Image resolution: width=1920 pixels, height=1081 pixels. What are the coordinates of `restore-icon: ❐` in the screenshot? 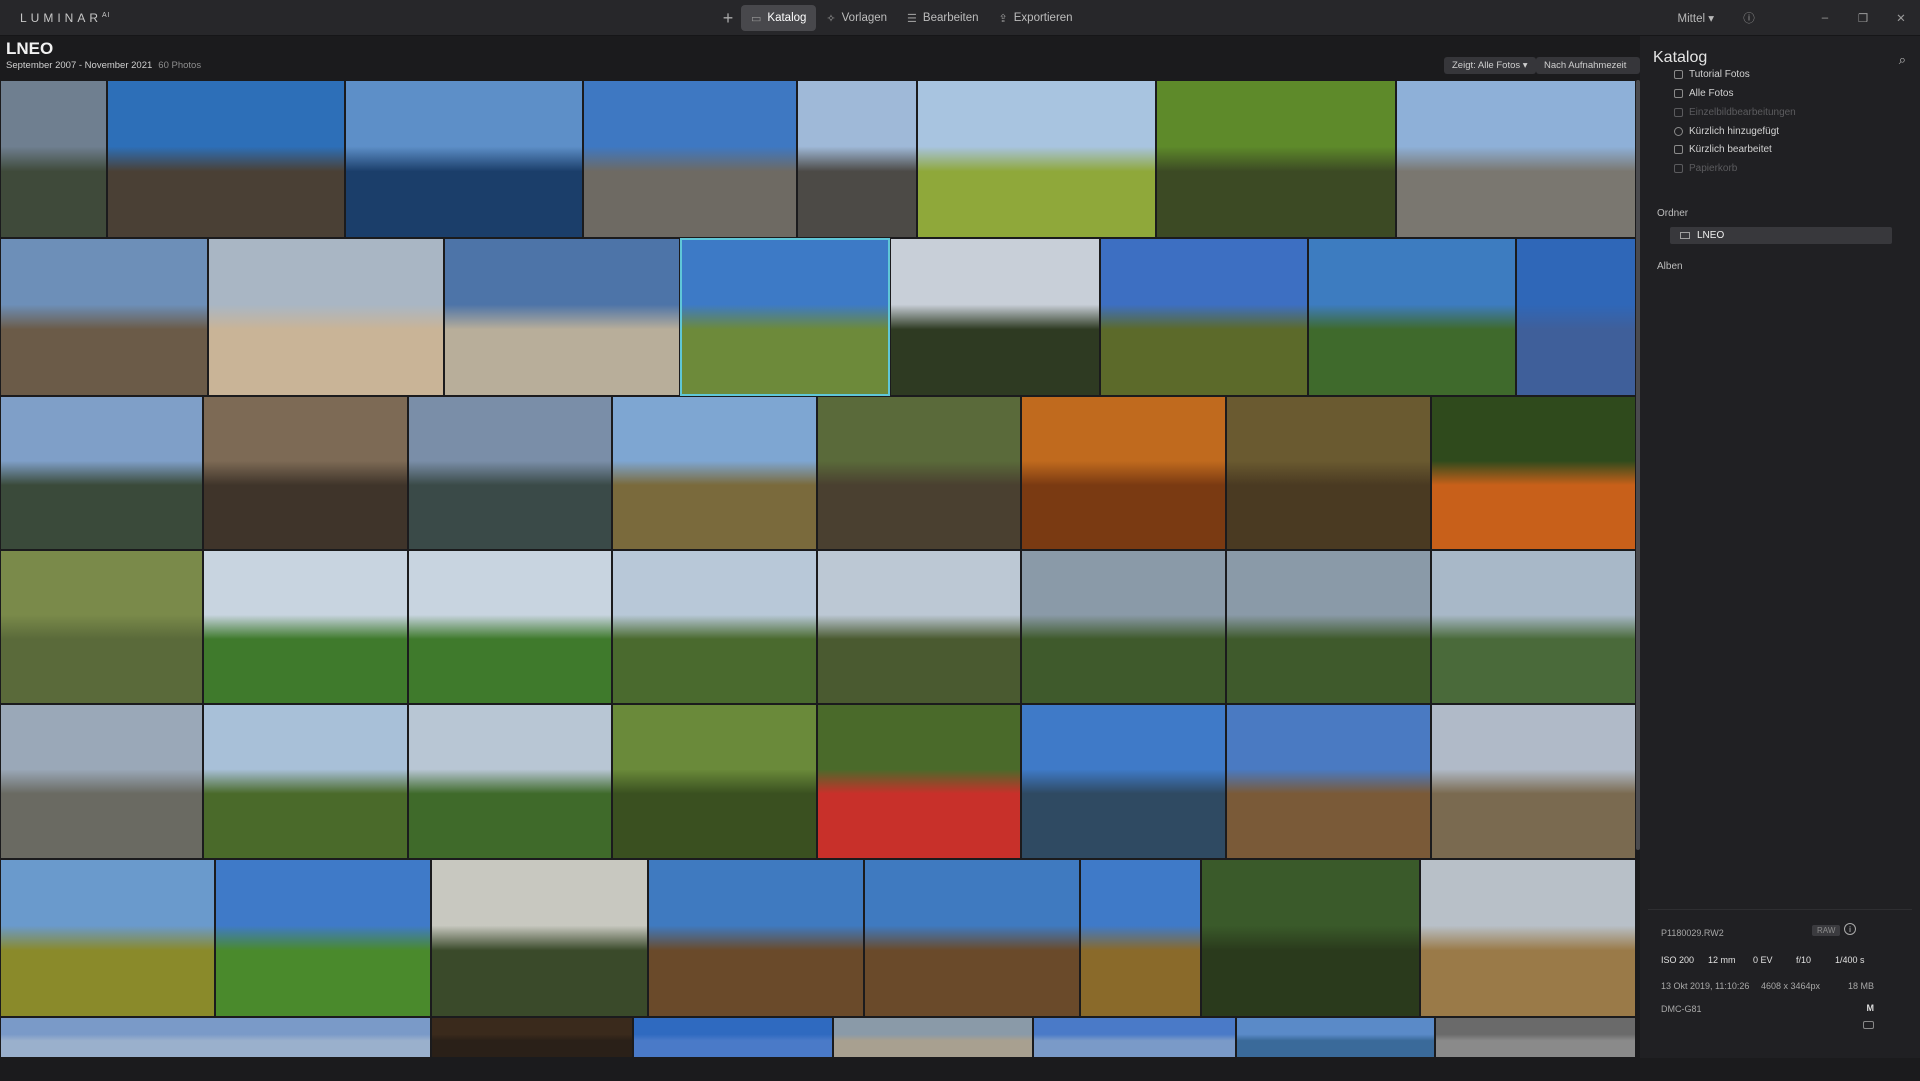 It's located at (1863, 18).